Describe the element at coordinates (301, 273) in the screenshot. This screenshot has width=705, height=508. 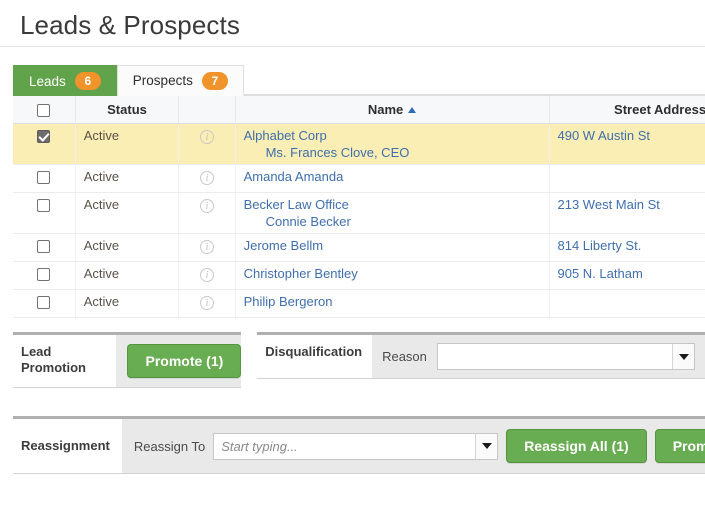
I see `row-name-link: Christopher Bentley` at that location.